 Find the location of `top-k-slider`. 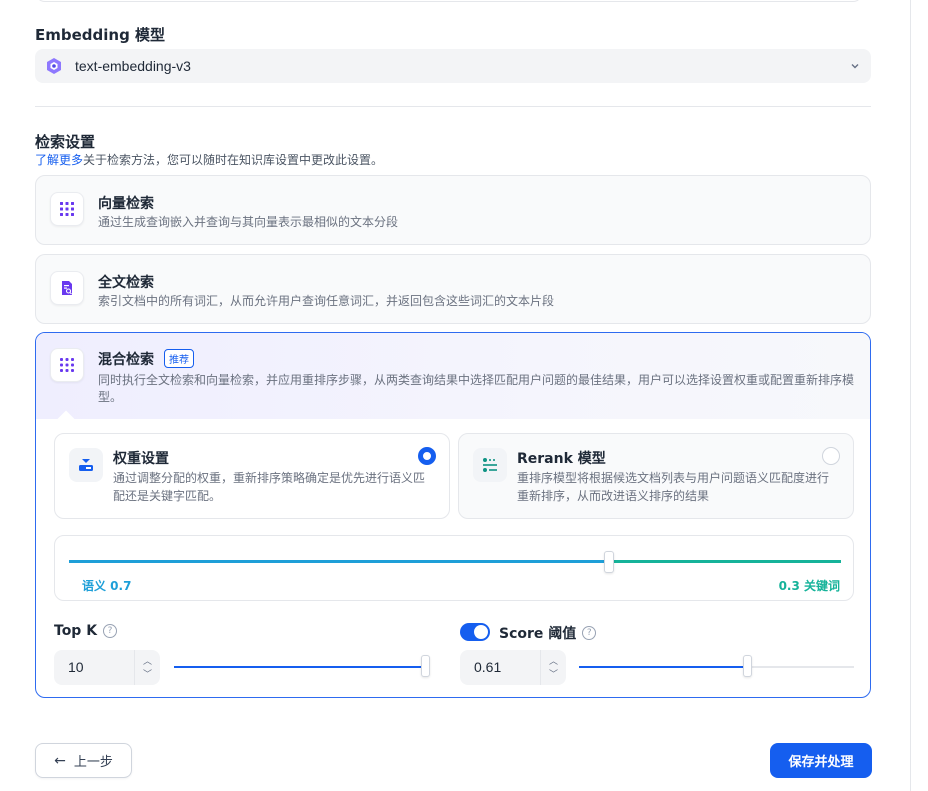

top-k-slider is located at coordinates (302, 666).